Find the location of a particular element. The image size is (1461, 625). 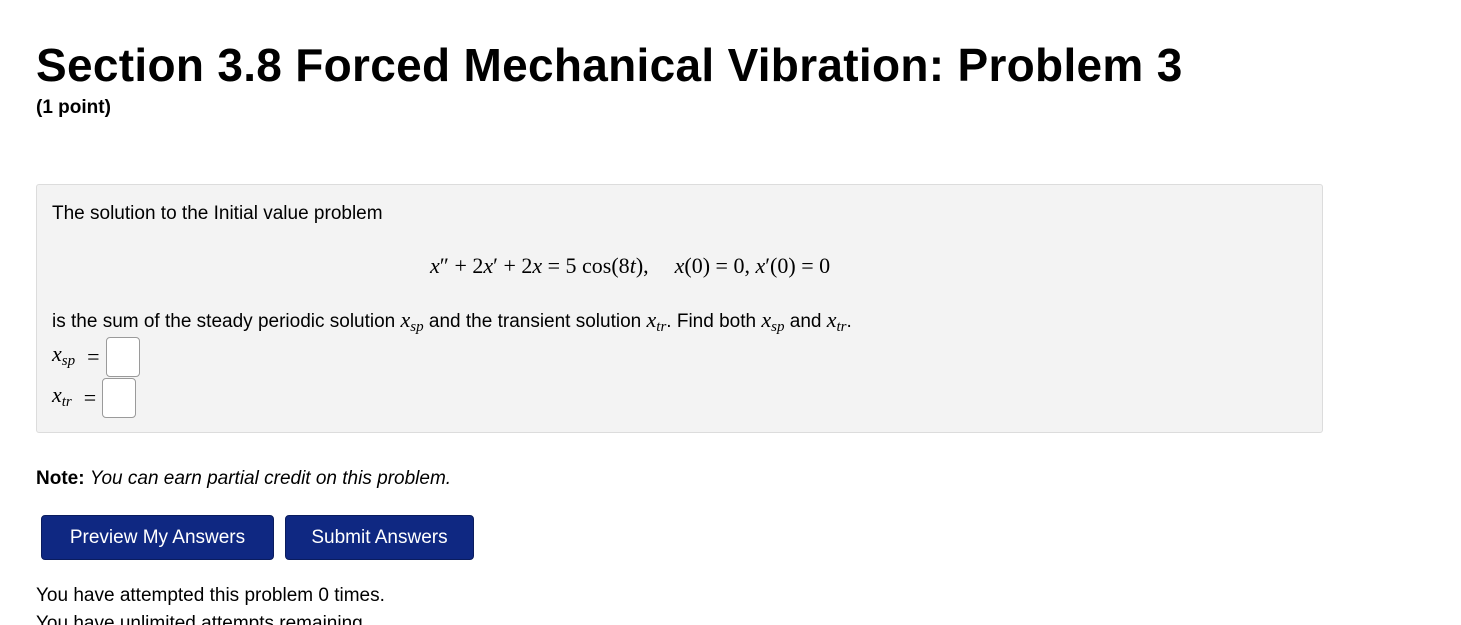

xsp-label: xsp is located at coordinates (63, 357).